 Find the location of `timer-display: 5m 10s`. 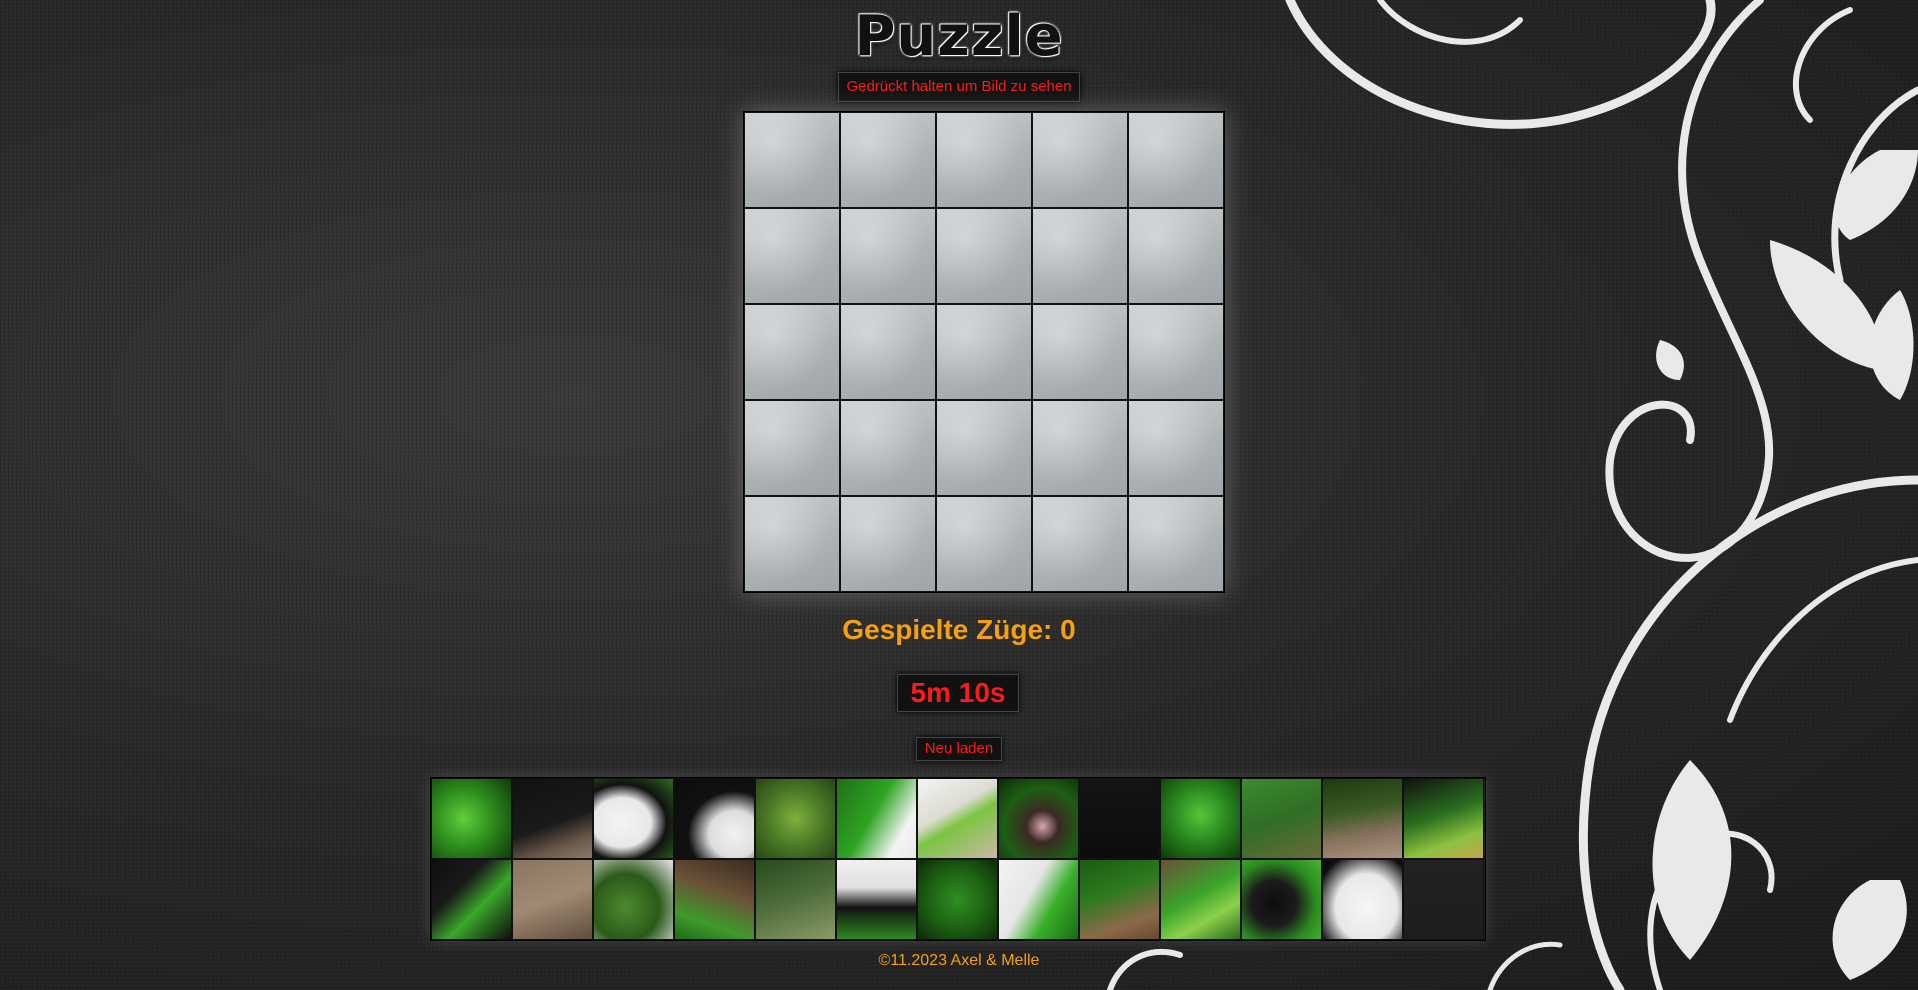

timer-display: 5m 10s is located at coordinates (958, 693).